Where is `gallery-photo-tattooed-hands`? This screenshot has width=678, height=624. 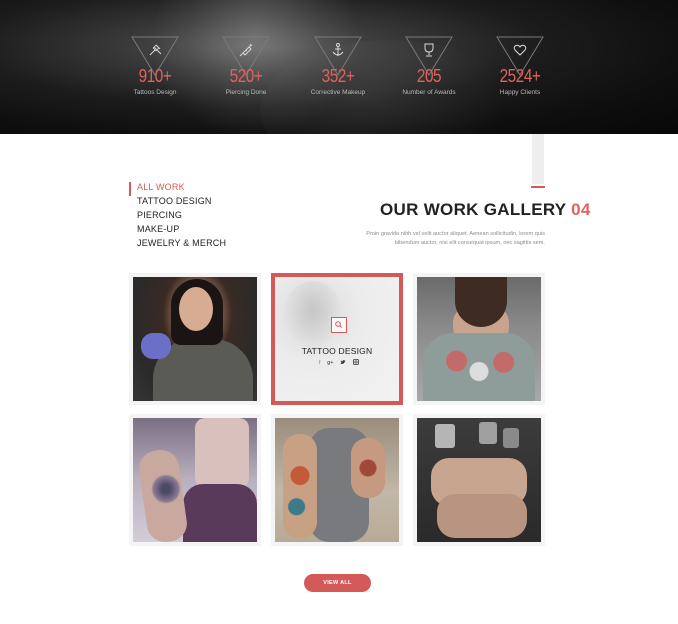 gallery-photo-tattooed-hands is located at coordinates (479, 480).